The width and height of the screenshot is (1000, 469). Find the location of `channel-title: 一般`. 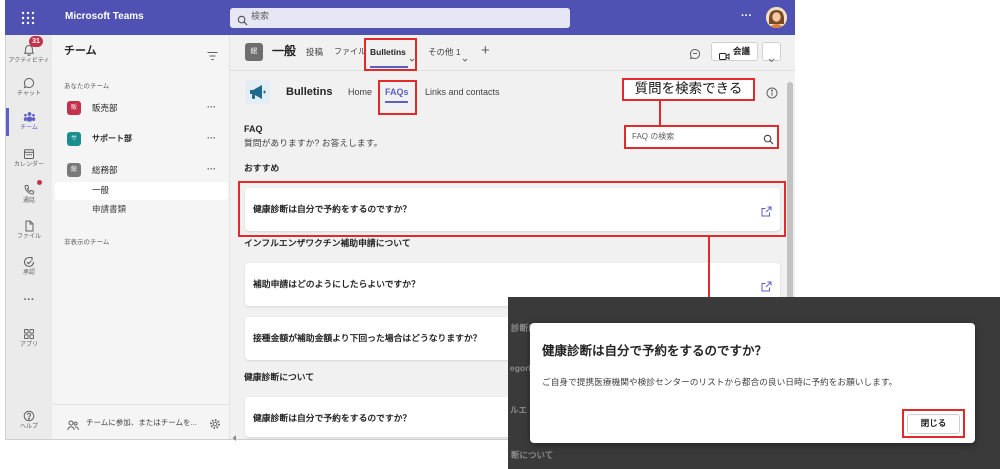

channel-title: 一般 is located at coordinates (284, 51).